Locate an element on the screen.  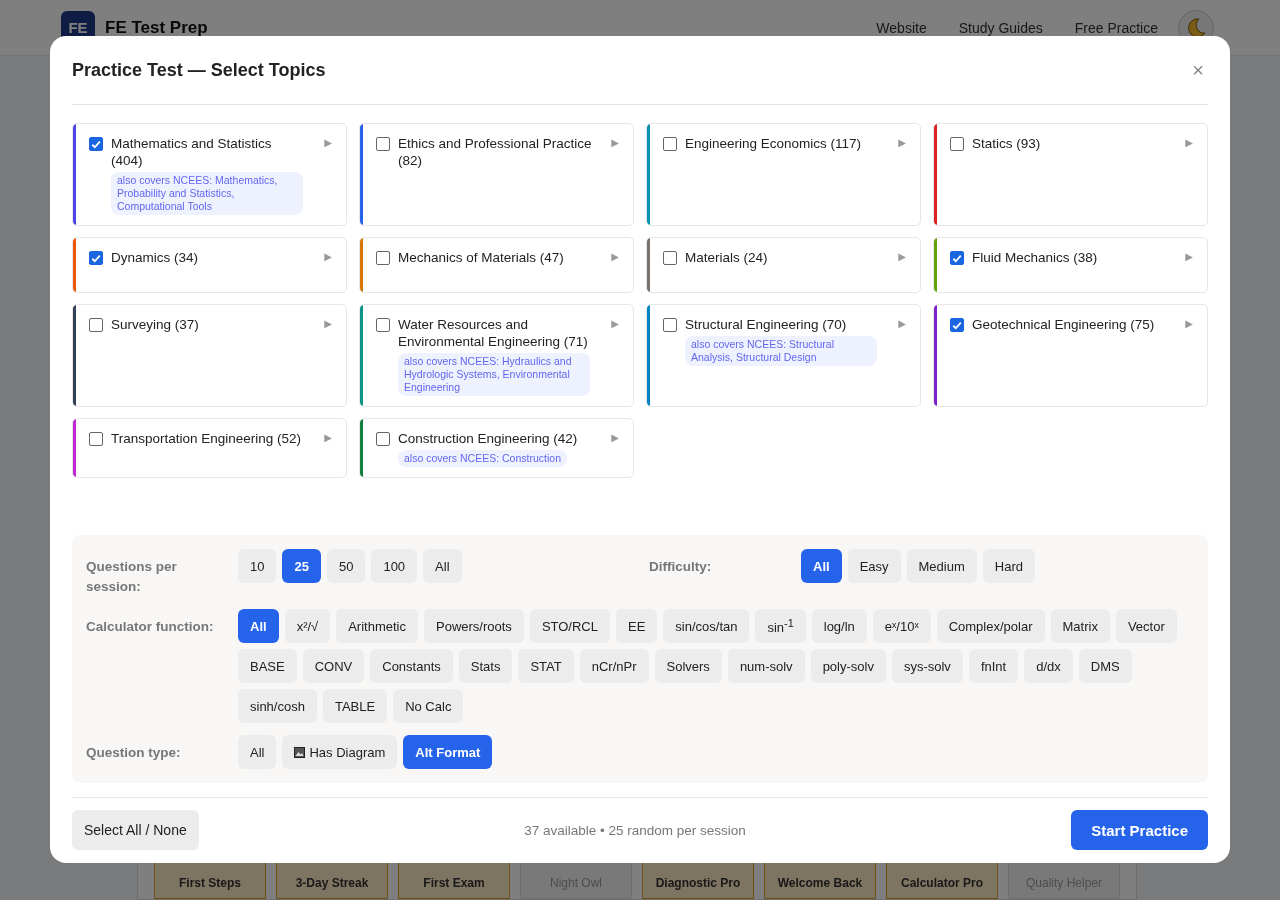
topic-card: Mathematics and Statistics (404) also covers NCEES: Mathematics, Probability and Statistics, Computational Tools ▶ is located at coordinates (209, 174).